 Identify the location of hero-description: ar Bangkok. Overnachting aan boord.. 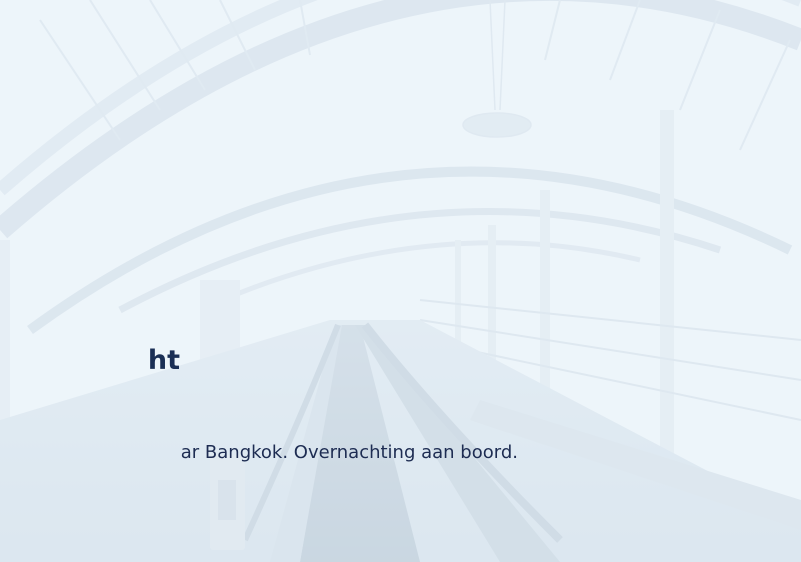
(349, 452).